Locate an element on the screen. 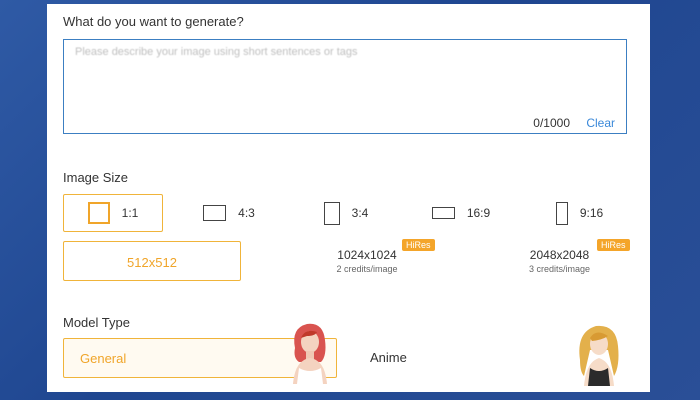 This screenshot has height=400, width=700. credits-label: 2 credits/image is located at coordinates (367, 269).